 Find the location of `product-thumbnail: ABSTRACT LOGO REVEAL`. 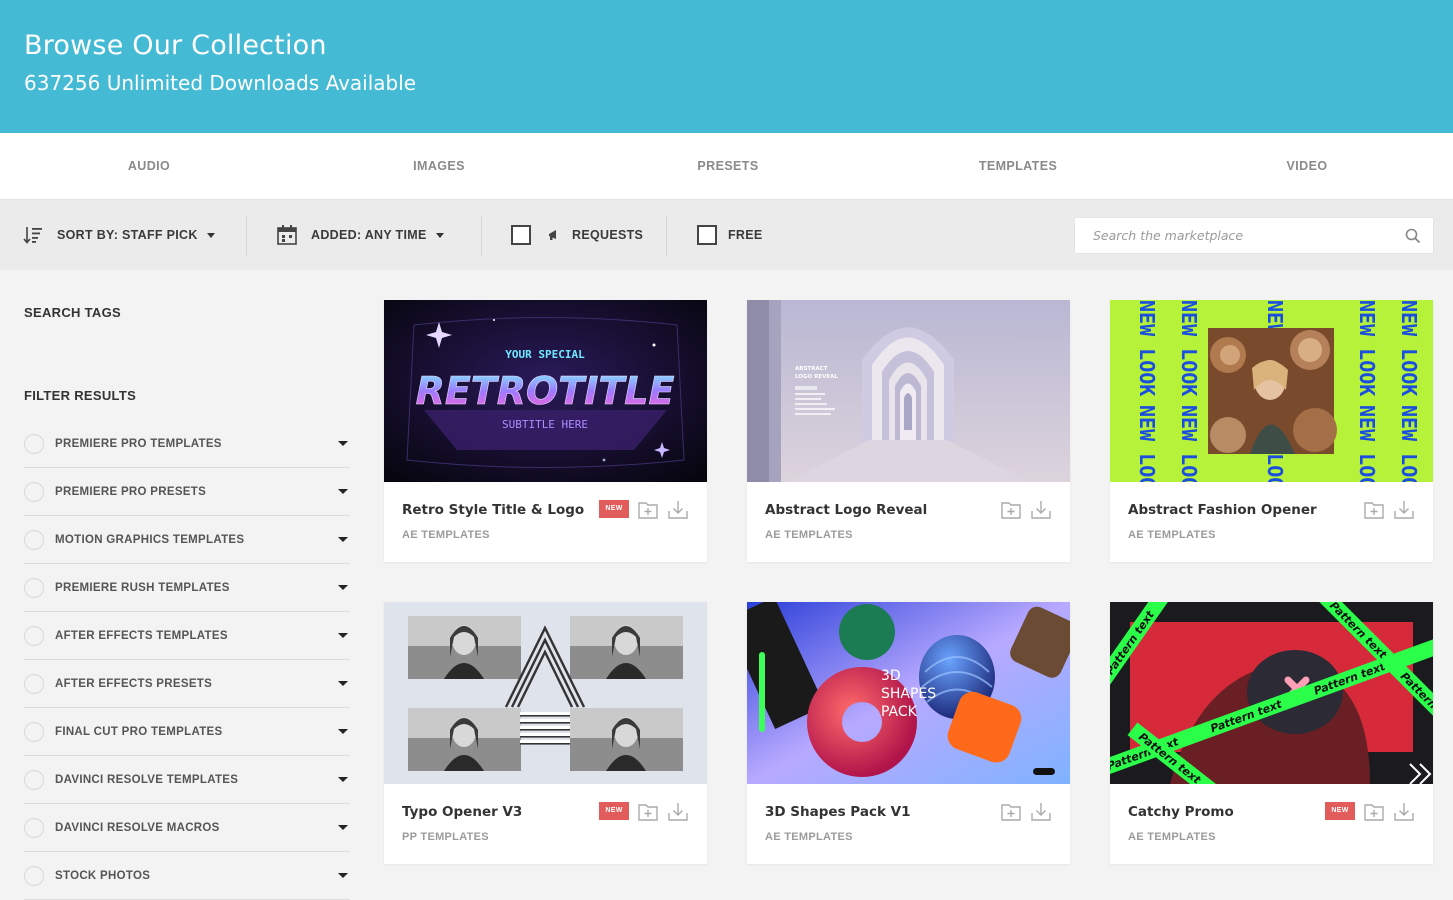

product-thumbnail: ABSTRACT LOGO REVEAL is located at coordinates (908, 391).